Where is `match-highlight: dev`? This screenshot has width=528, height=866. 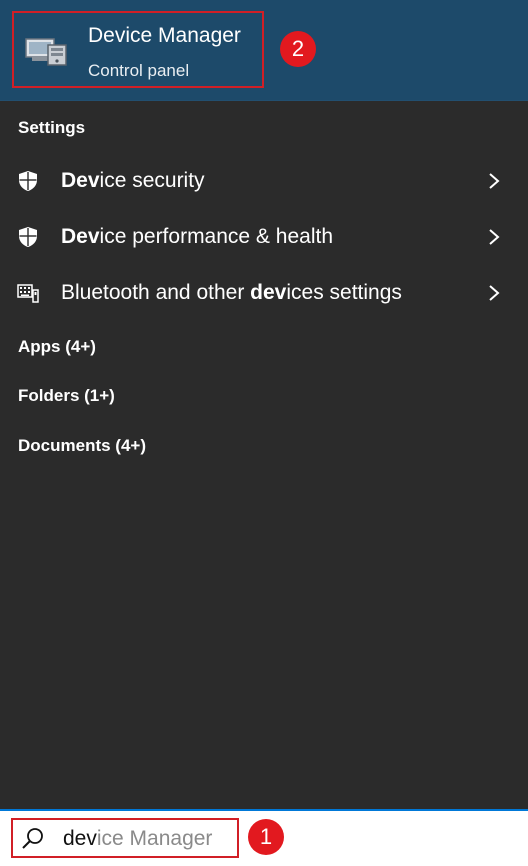
match-highlight: dev is located at coordinates (268, 292).